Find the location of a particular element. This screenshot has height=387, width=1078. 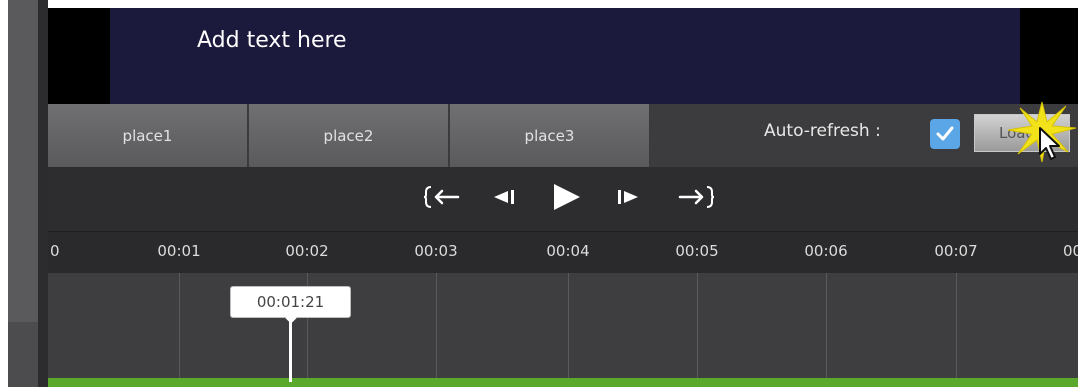

left-border is located at coordinates (4, 193).